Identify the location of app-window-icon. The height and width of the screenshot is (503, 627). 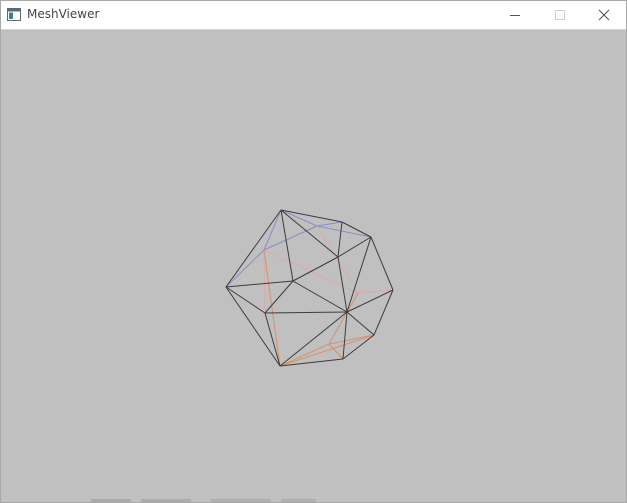
(14, 14).